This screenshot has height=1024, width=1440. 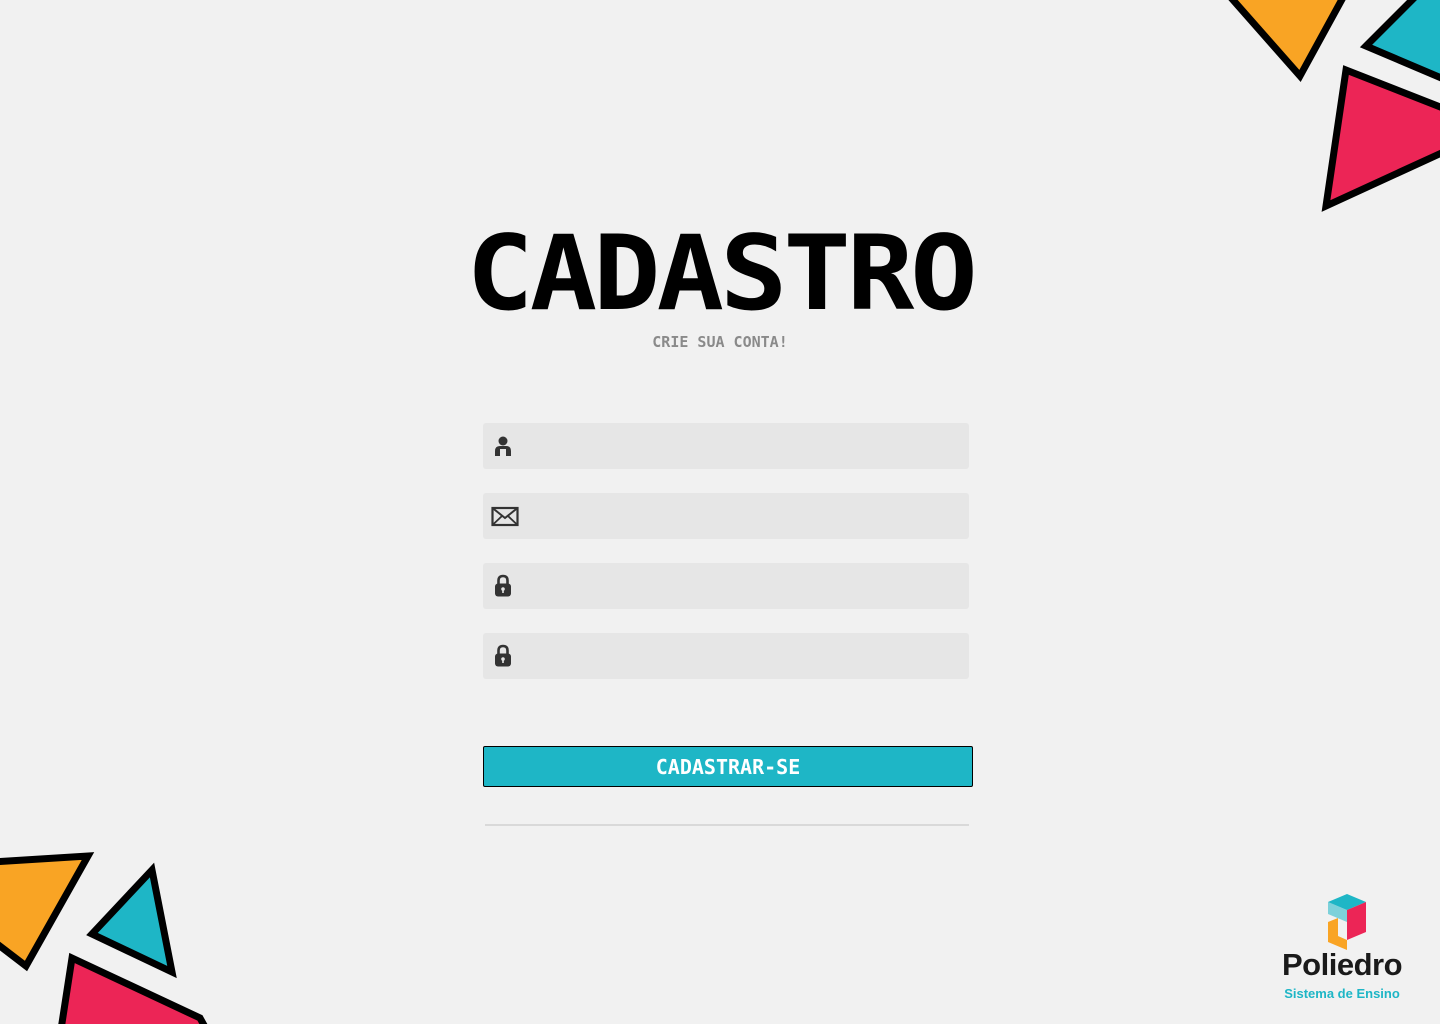 I want to click on signup-button: CADASTRAR-SE, so click(x=728, y=766).